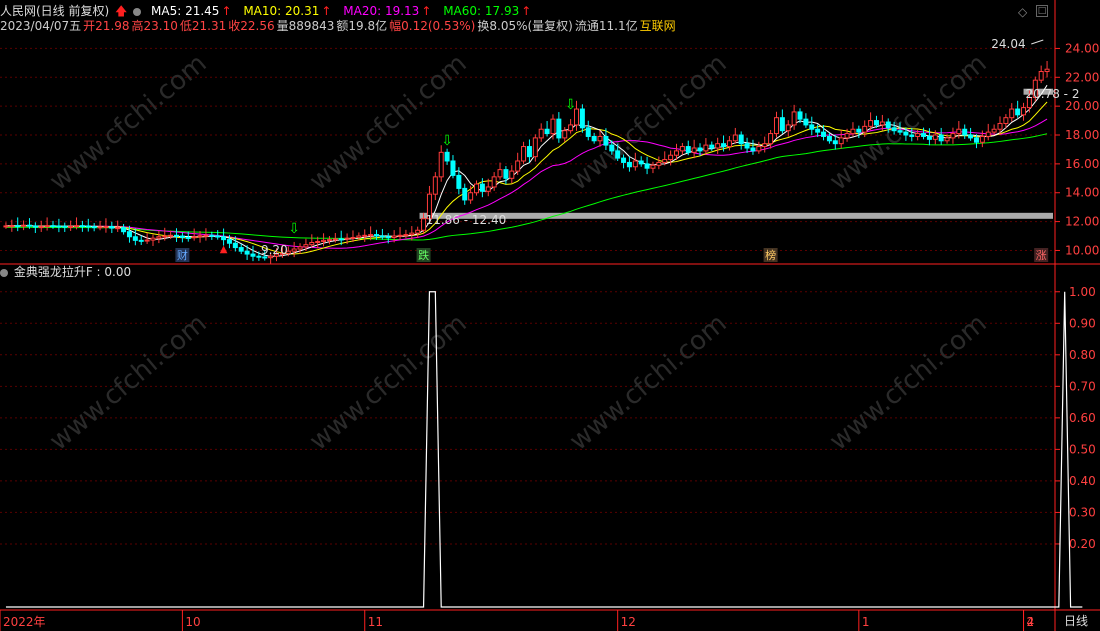  I want to click on y-tick-label-main: 24.00, so click(1082, 48).